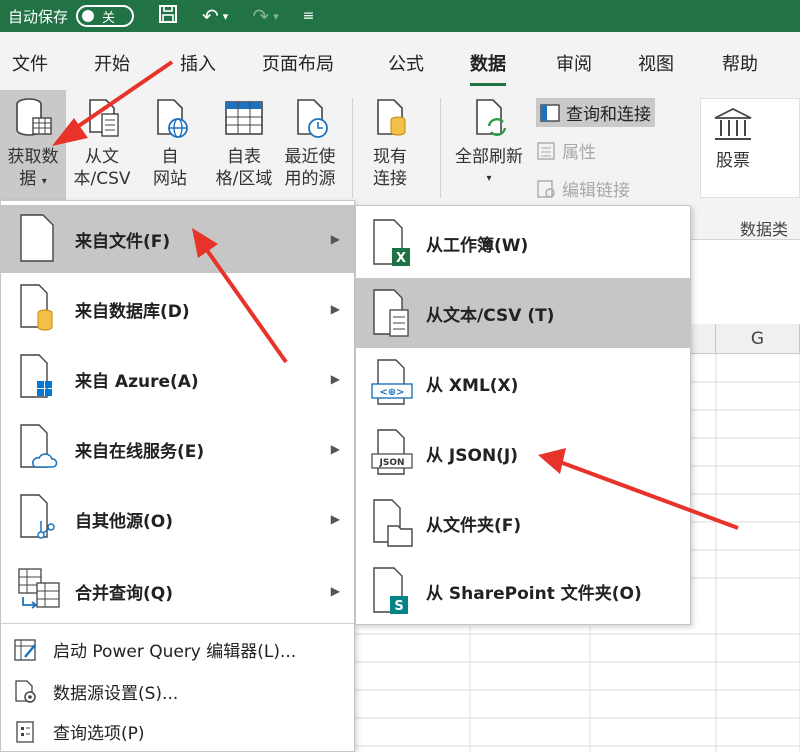 The height and width of the screenshot is (752, 800). What do you see at coordinates (608, 115) in the screenshot?
I see `queries-connections-label: 查询和连接` at bounding box center [608, 115].